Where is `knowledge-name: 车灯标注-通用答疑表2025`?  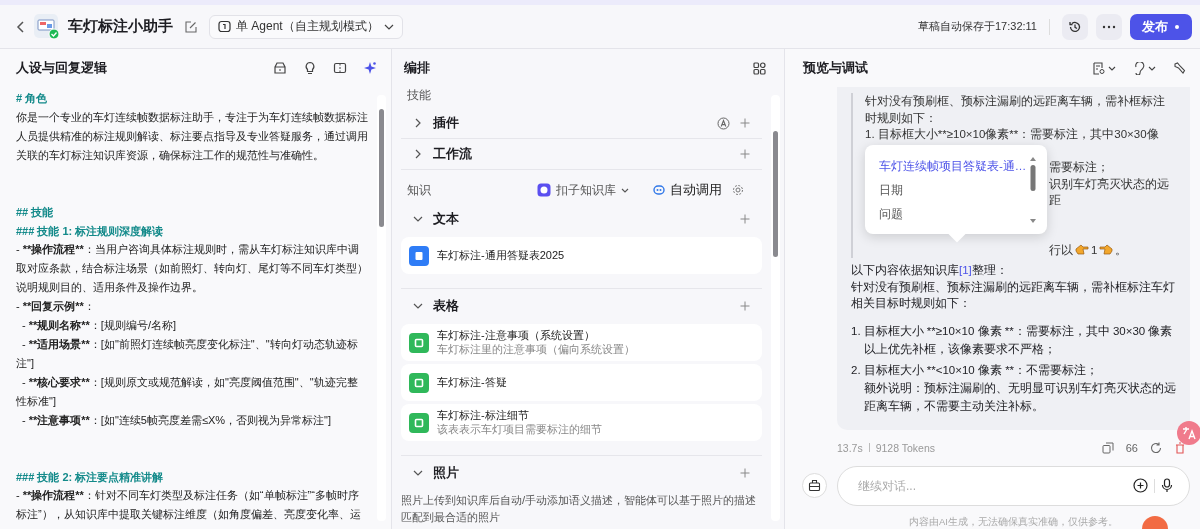
knowledge-name: 车灯标注-通用答疑表2025 is located at coordinates (501, 255).